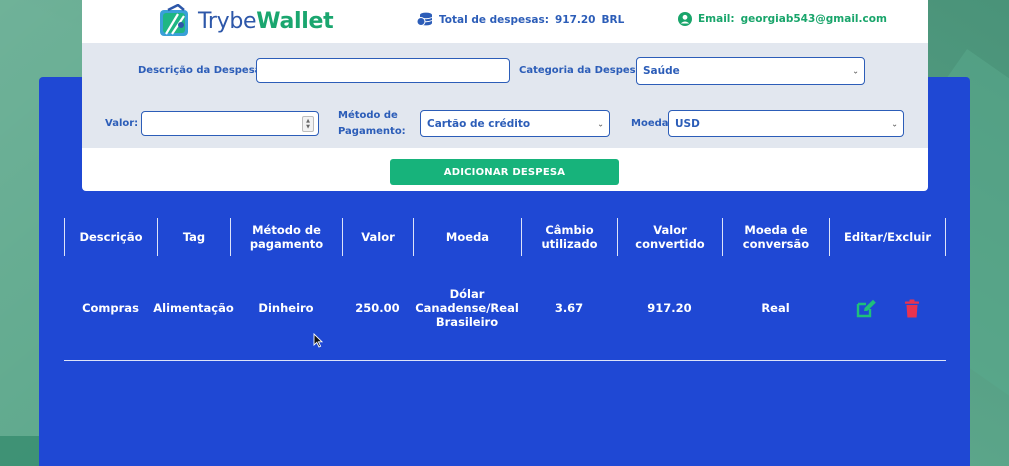 The image size is (1009, 466). Describe the element at coordinates (652, 123) in the screenshot. I see `currency-label: Moeda:` at that location.